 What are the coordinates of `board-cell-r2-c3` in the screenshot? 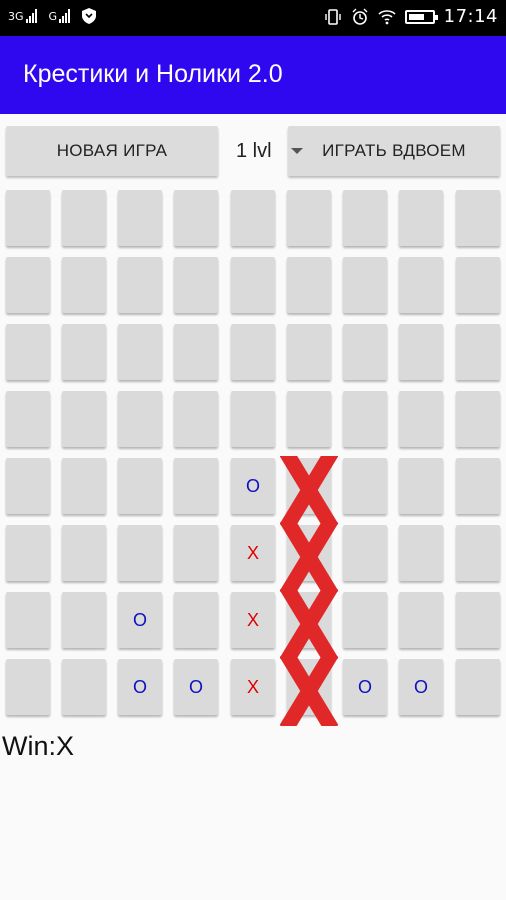 It's located at (196, 352).